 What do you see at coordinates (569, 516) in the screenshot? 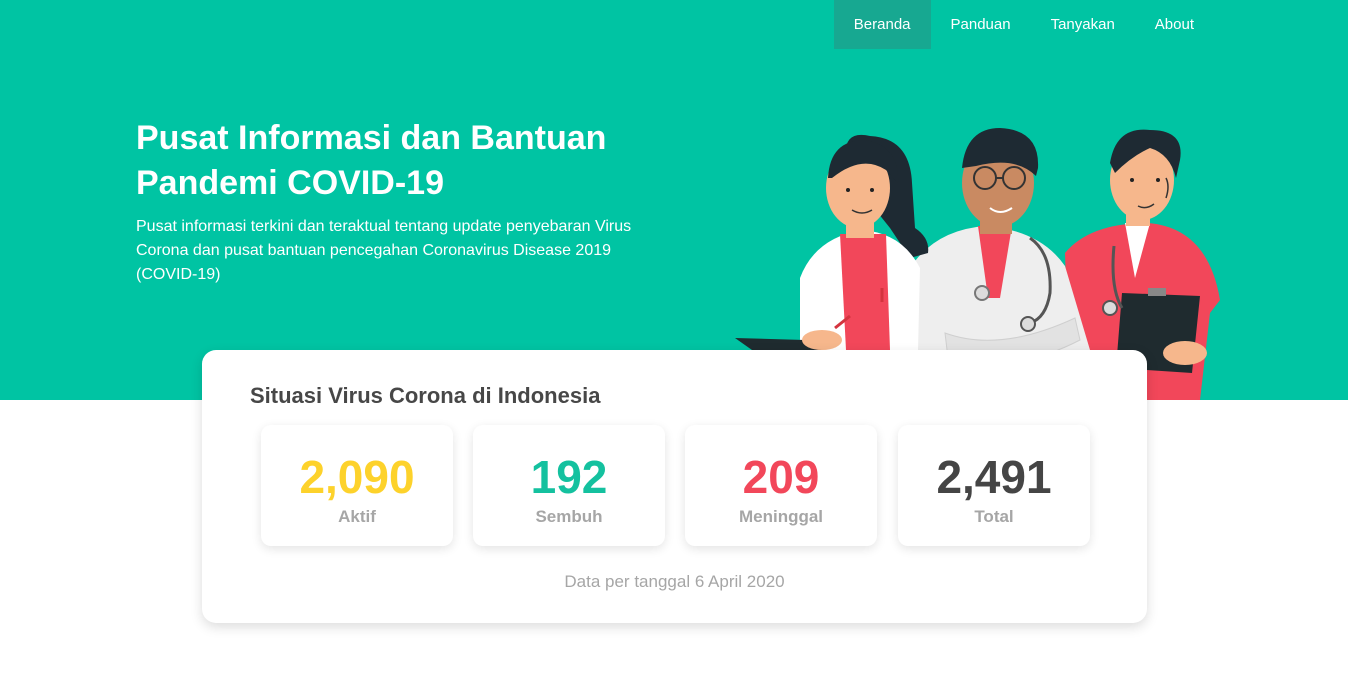
I see `stat-label-sembuh: Sembuh` at bounding box center [569, 516].